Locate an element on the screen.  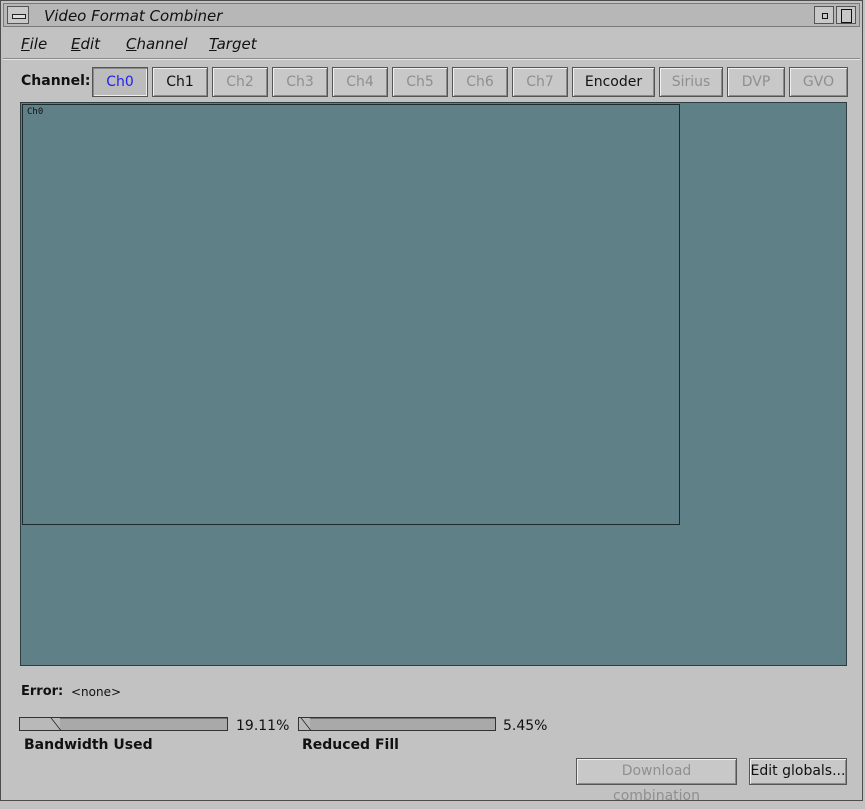
menu-bar: File Edit Channel Target is located at coordinates (431, 44).